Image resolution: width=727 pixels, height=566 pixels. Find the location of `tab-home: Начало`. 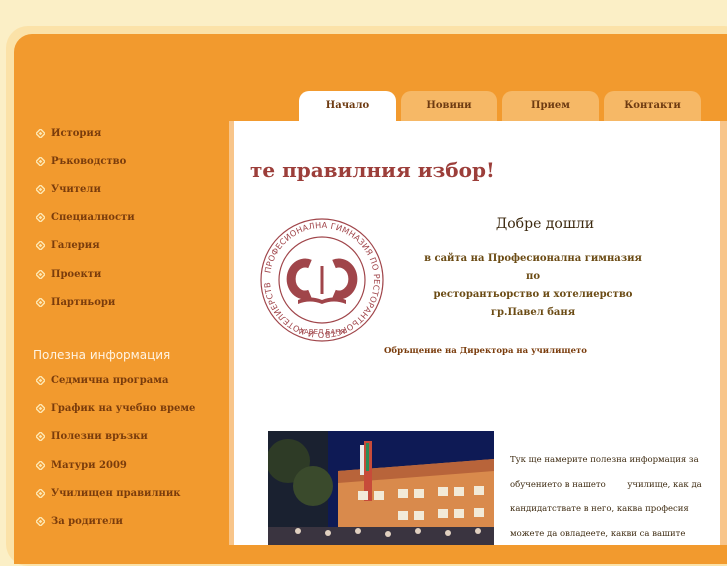

tab-home: Начало is located at coordinates (347, 107).